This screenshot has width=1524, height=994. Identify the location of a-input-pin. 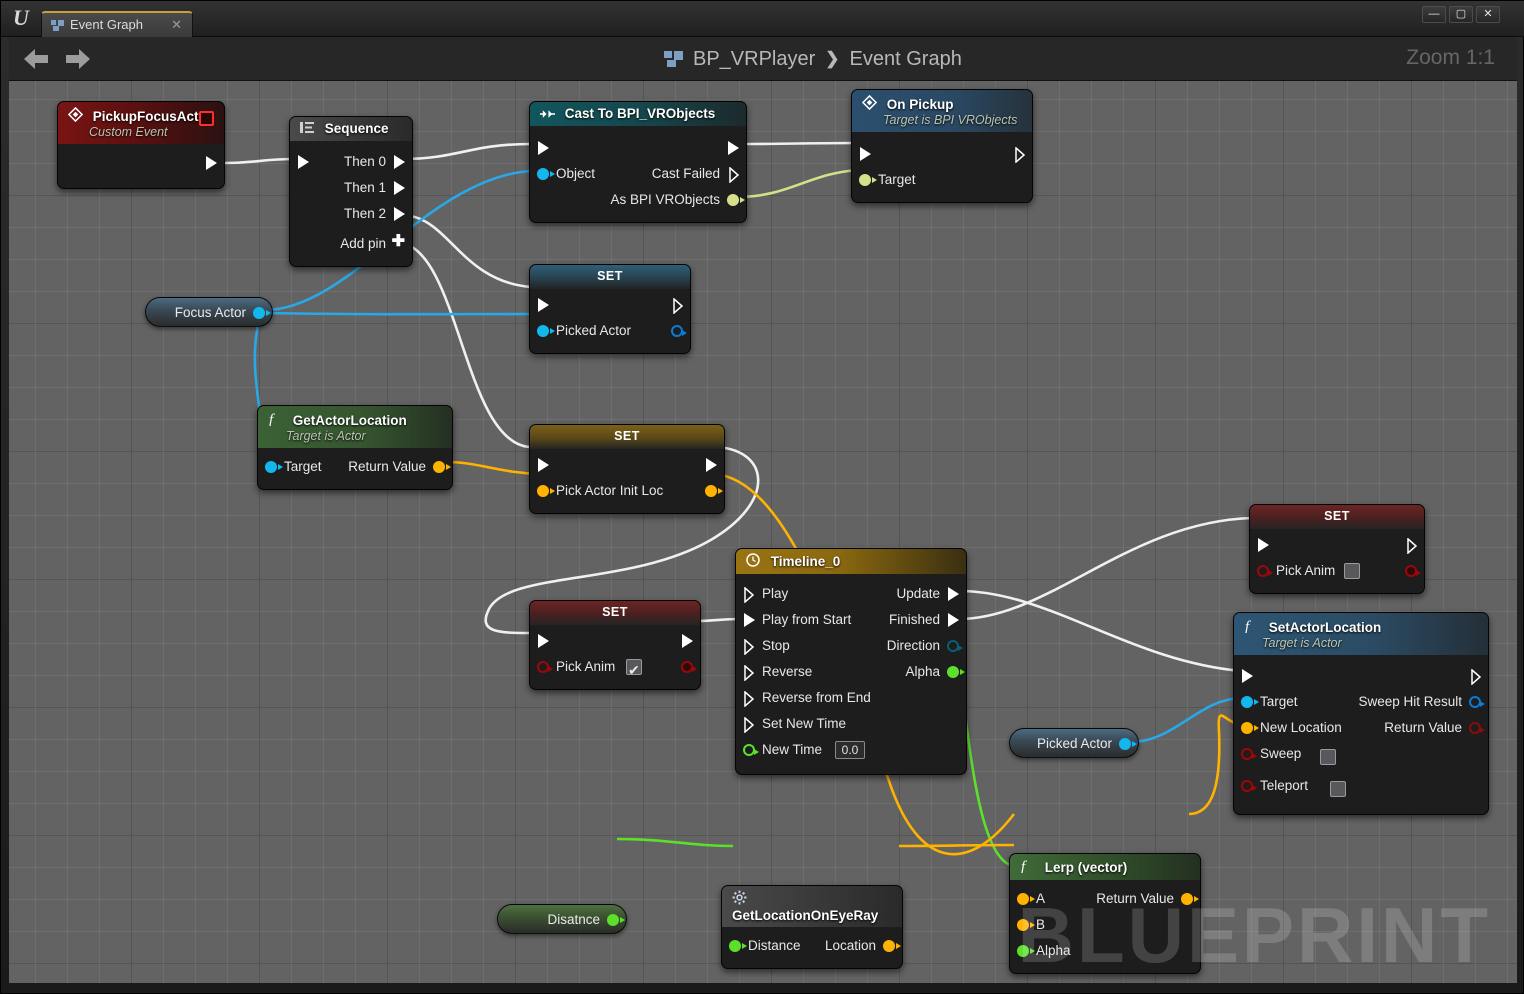
(1026, 899).